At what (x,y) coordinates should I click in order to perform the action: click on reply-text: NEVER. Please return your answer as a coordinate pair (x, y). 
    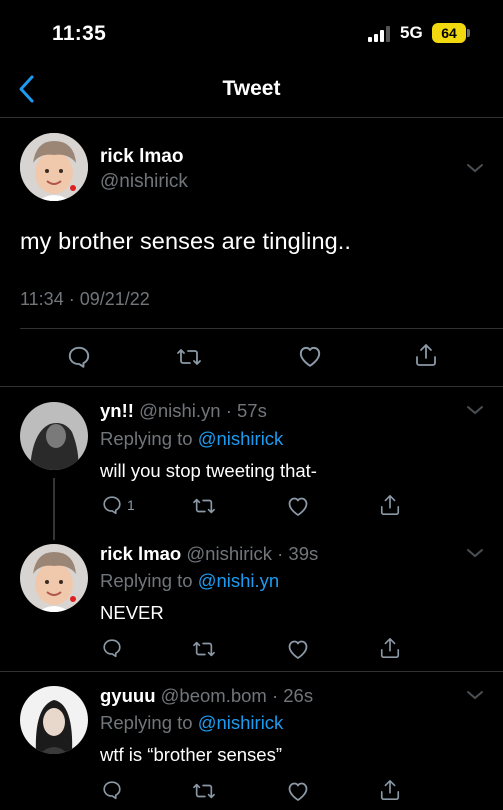
    Looking at the image, I should click on (132, 612).